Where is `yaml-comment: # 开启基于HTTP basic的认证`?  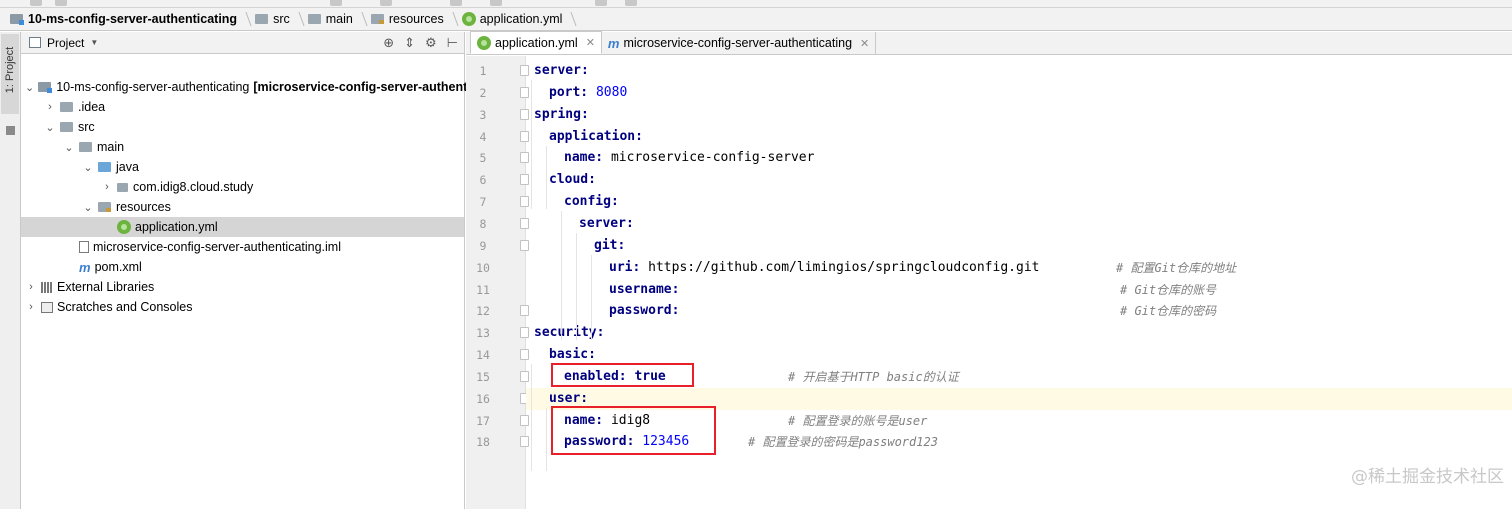
yaml-comment: # 开启基于HTTP basic的认证 is located at coordinates (873, 376).